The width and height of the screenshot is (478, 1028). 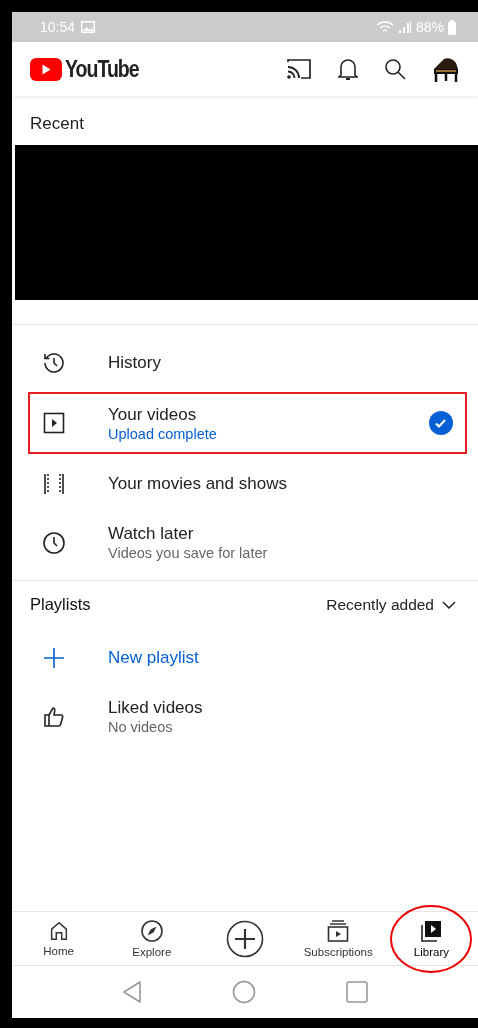 I want to click on playlist-title: Liked videos, so click(x=155, y=708).